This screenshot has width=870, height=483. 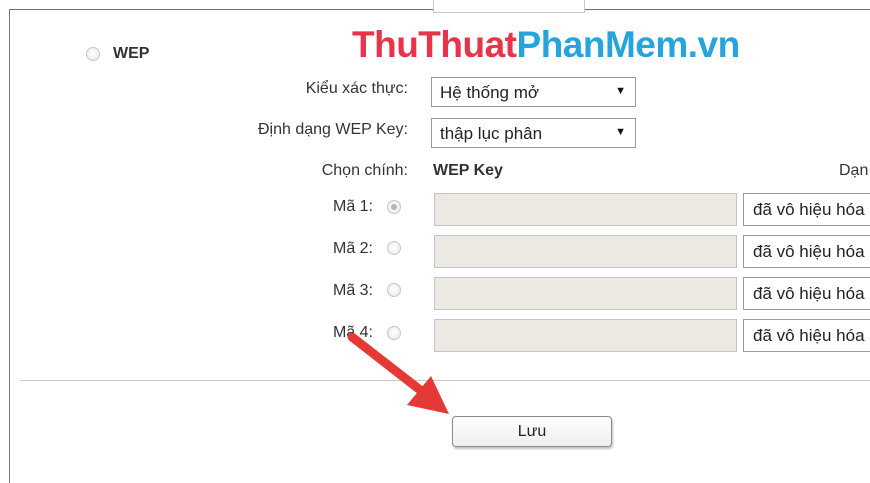 I want to click on key-1-type-select: đã vô hiệu hóa, so click(x=806, y=209).